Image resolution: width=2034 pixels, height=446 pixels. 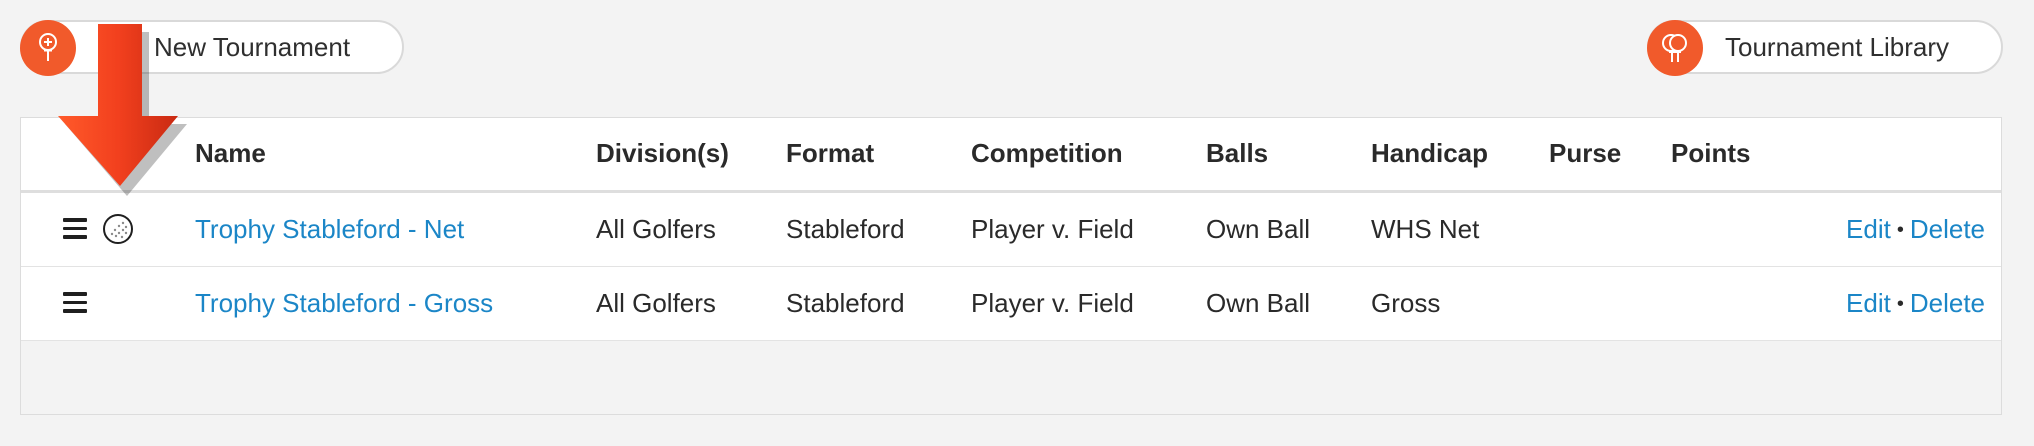 I want to click on golf-ball-icon, so click(x=118, y=229).